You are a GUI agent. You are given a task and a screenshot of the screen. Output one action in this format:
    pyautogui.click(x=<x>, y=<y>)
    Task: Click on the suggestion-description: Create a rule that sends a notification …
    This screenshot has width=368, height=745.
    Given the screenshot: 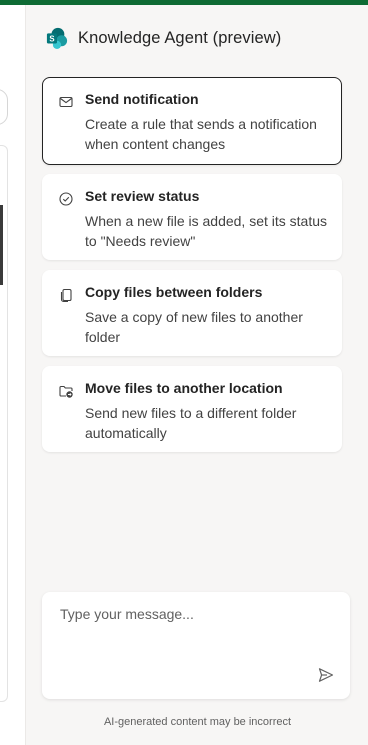 What is the action you would take?
    pyautogui.click(x=201, y=134)
    